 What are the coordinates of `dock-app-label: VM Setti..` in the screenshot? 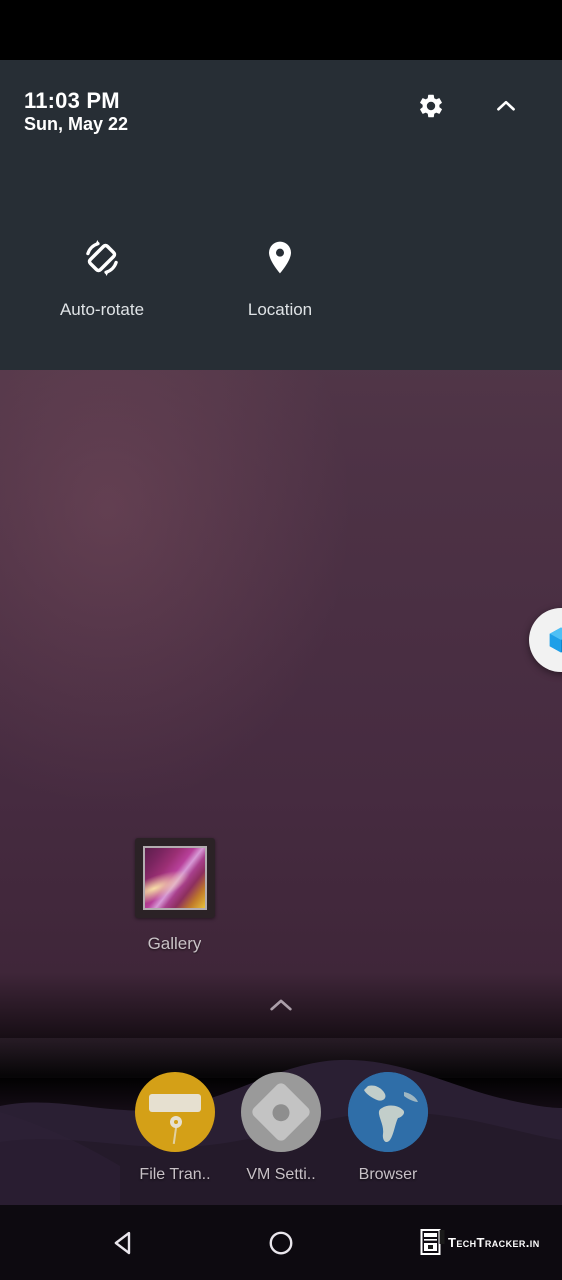 It's located at (281, 1174).